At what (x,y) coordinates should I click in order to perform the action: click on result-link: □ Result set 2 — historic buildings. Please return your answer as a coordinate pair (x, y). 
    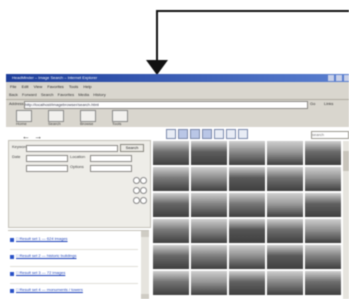
    Looking at the image, I should click on (46, 255).